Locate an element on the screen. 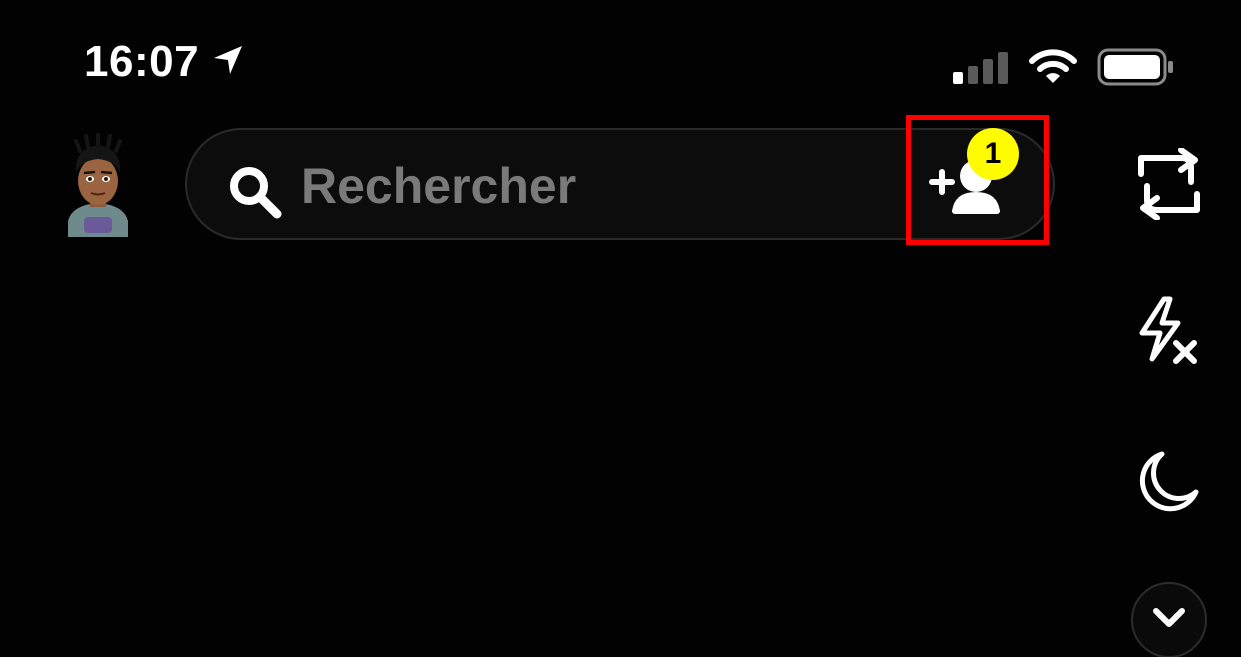  flash-off-icon is located at coordinates (1169, 330).